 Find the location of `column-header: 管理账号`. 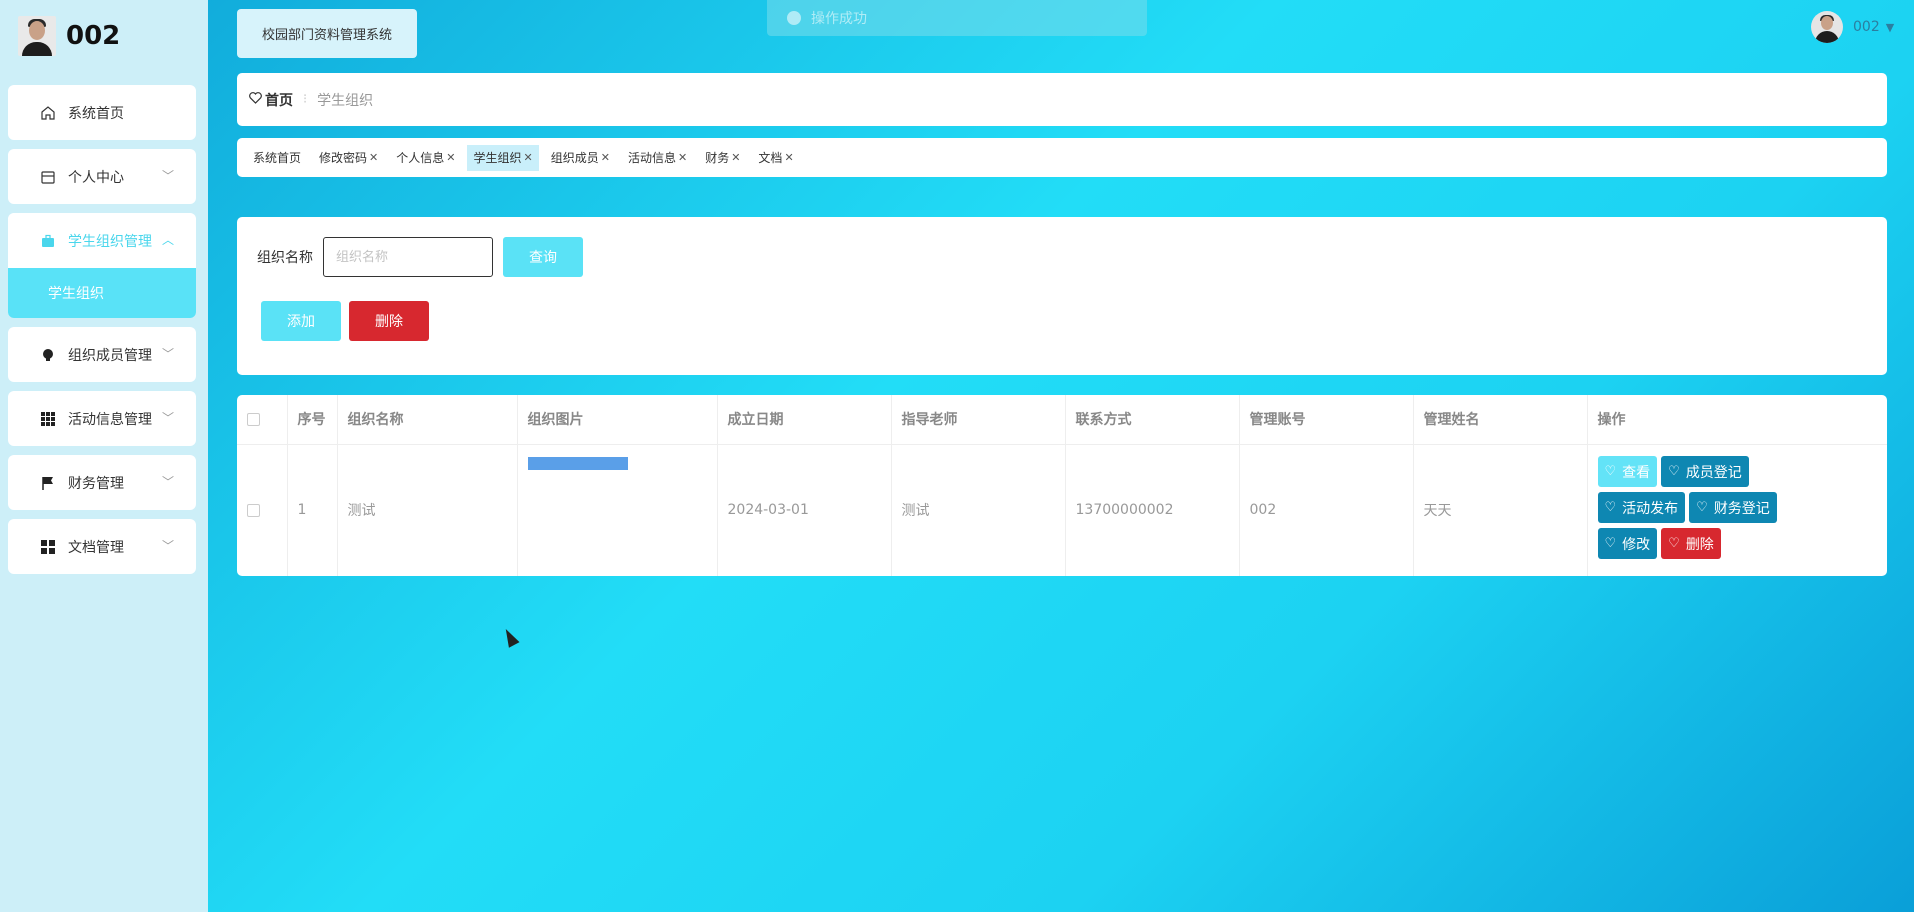

column-header: 管理账号 is located at coordinates (1326, 420).